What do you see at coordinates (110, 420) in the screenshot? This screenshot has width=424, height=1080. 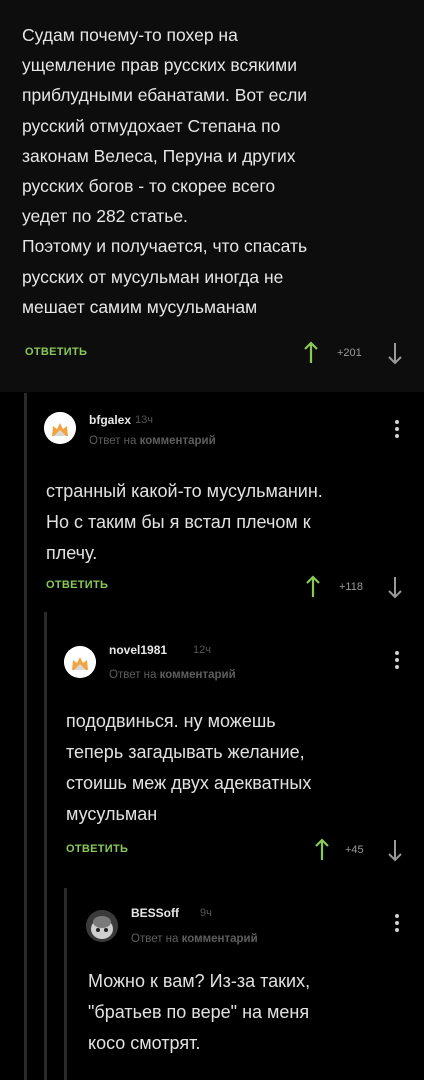 I see `author-name: bfgalex` at bounding box center [110, 420].